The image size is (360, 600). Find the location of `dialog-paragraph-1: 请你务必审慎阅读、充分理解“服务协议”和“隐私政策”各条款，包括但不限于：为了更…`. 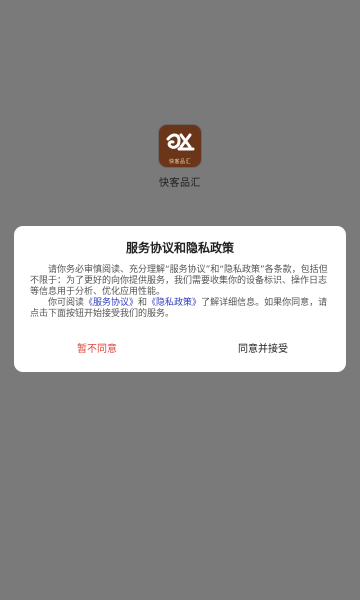

dialog-paragraph-1: 请你务必审慎阅读、充分理解“服务协议”和“隐私政策”各条款，包括但不限于：为了更… is located at coordinates (179, 281).